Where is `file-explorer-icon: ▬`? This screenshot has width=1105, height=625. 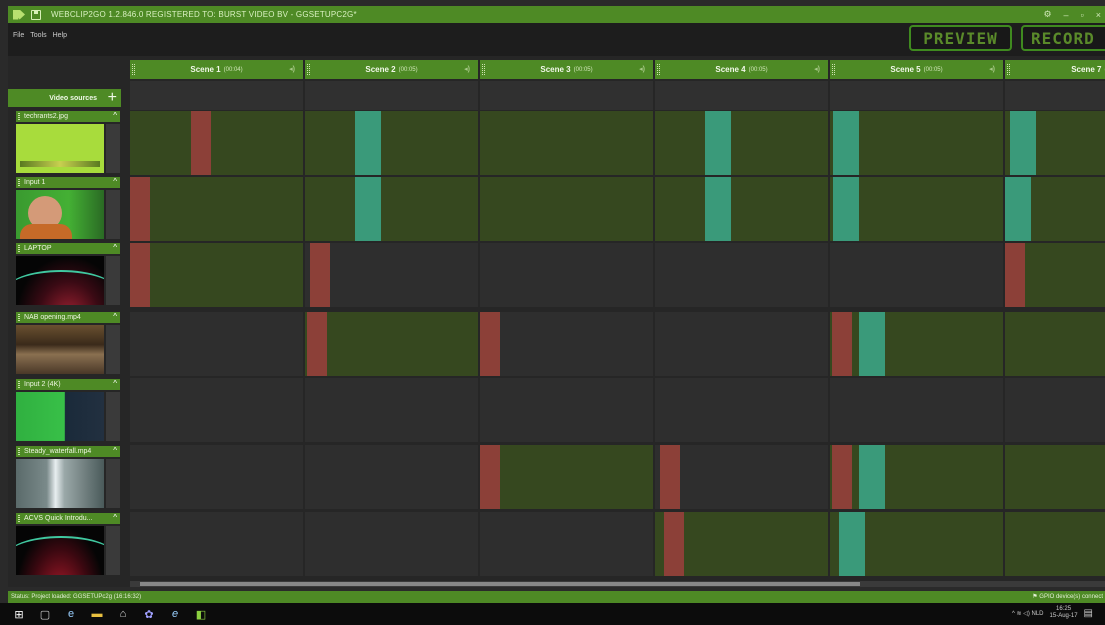 file-explorer-icon: ▬ is located at coordinates (97, 614).